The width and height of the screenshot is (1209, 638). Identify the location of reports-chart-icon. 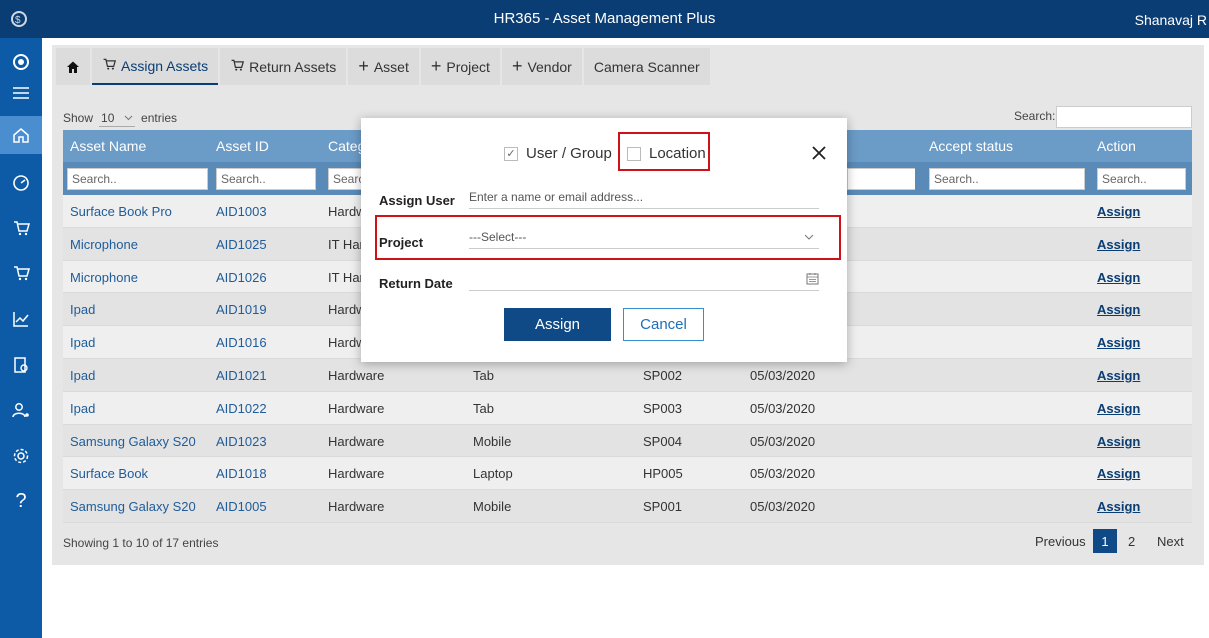
(21, 319).